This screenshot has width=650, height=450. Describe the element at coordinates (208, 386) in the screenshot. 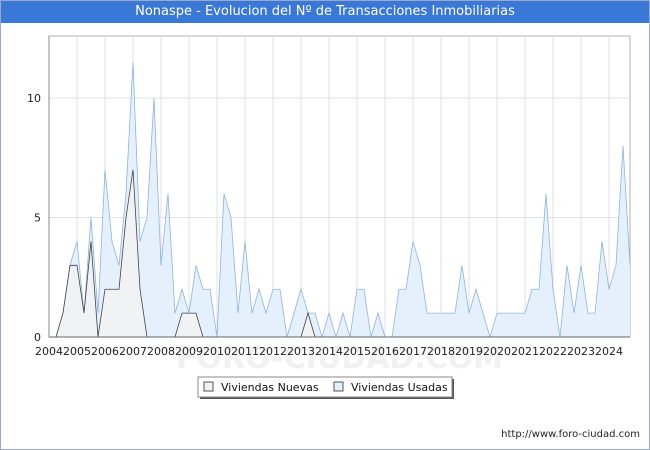

I see `legend-item-viviendas-nuevas-swatch` at that location.